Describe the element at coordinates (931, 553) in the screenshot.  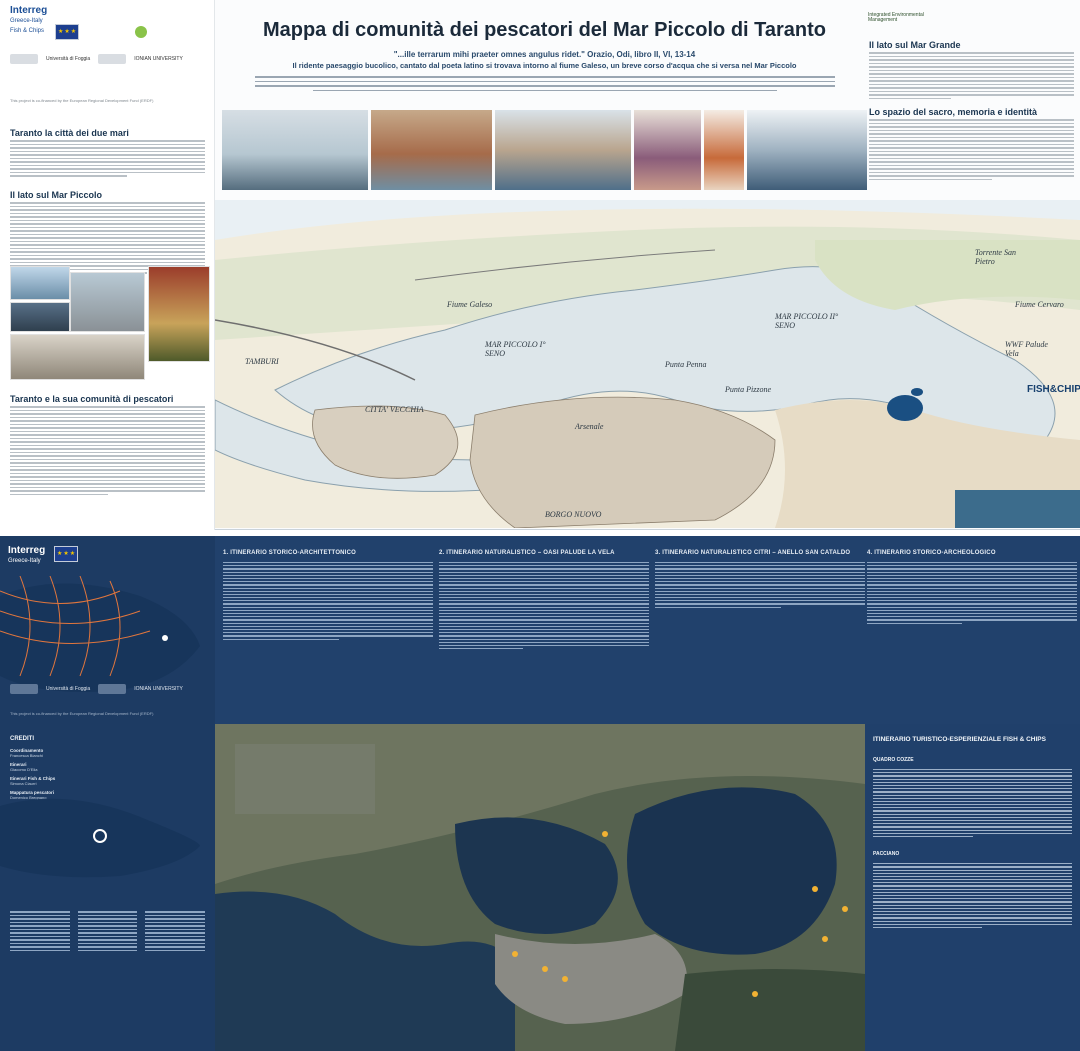
I see `itinerary-title: 4. ITINERARIO STORICO-ARCHEOLOGICO` at that location.